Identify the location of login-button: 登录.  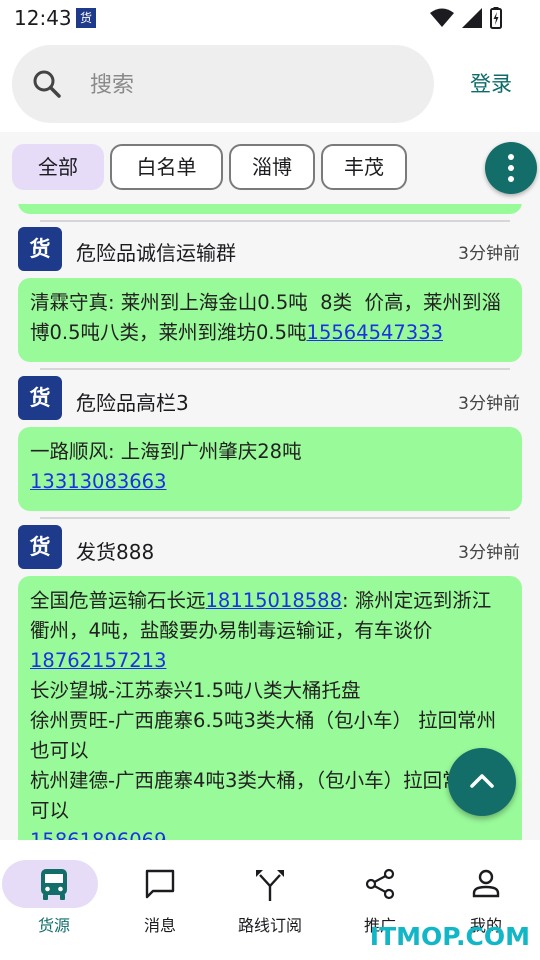
(491, 83).